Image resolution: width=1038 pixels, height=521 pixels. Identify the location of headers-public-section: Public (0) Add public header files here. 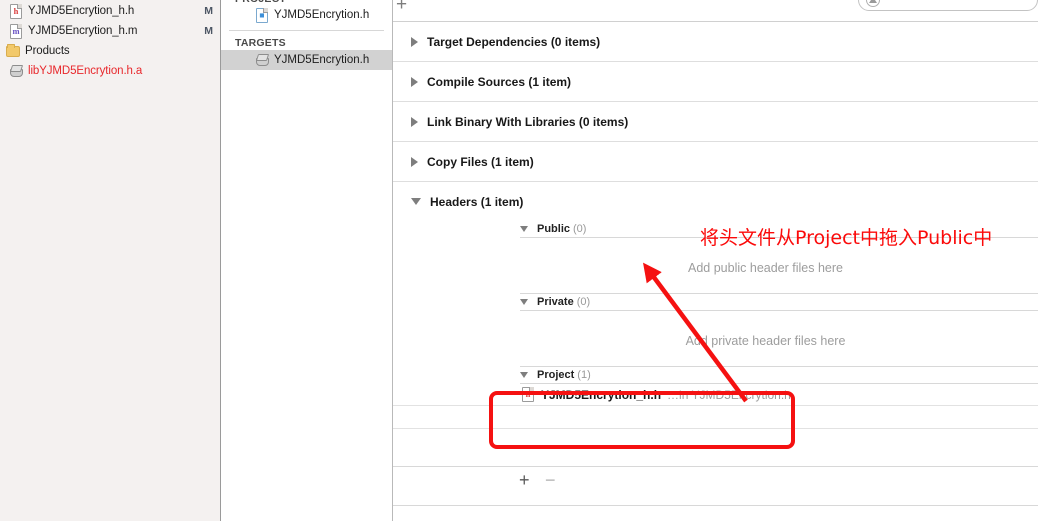
(715, 257).